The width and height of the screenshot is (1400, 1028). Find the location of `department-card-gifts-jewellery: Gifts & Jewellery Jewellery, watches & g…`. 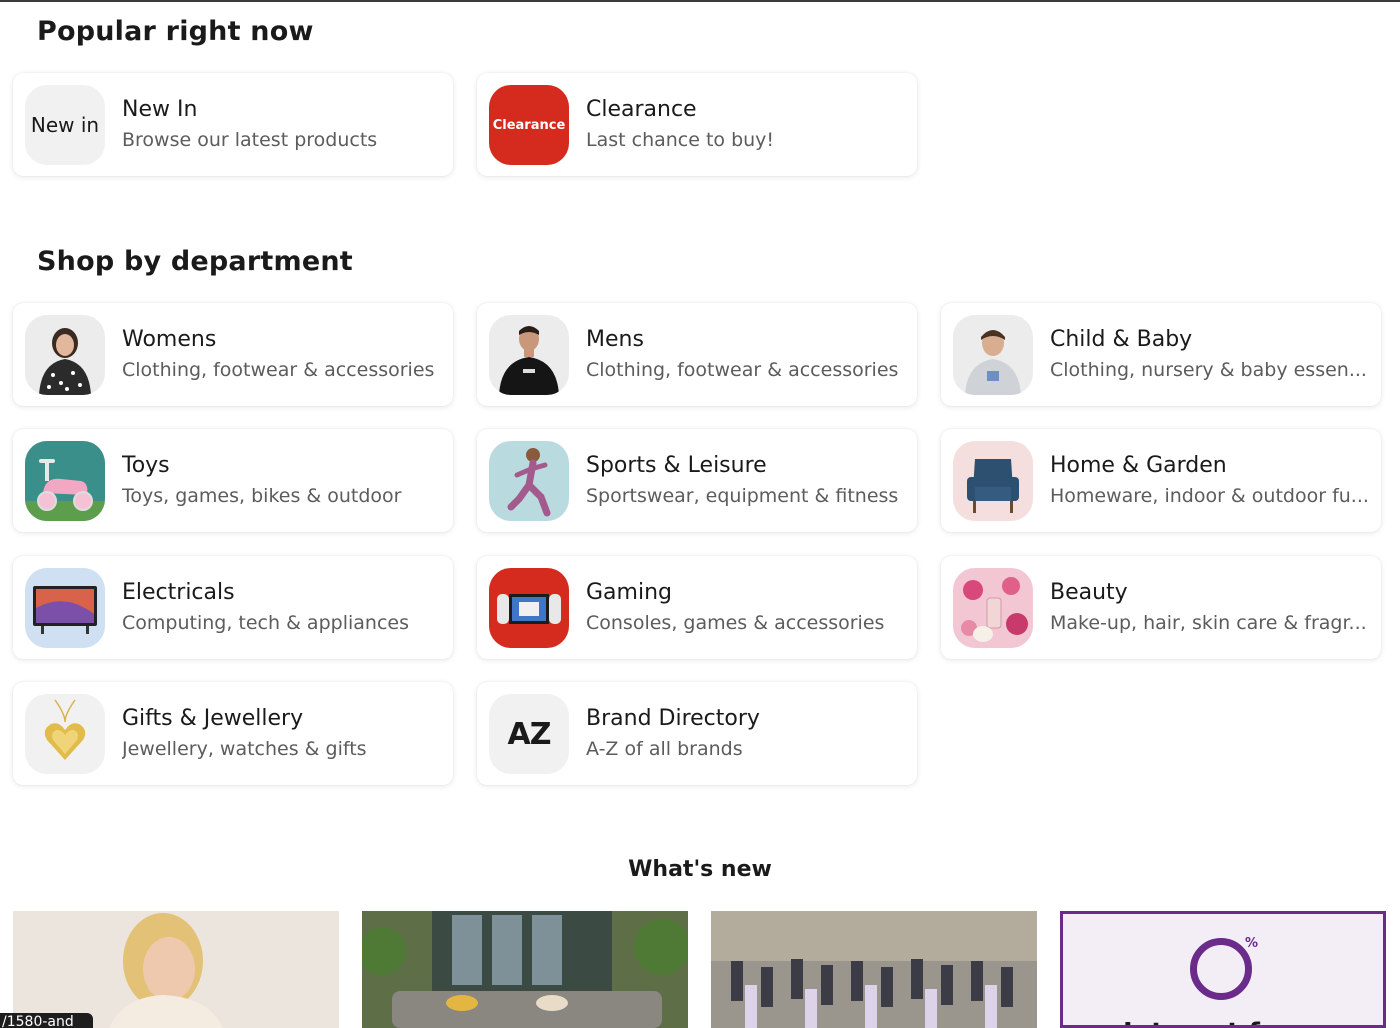

department-card-gifts-jewellery: Gifts & Jewellery Jewellery, watches & g… is located at coordinates (233, 733).